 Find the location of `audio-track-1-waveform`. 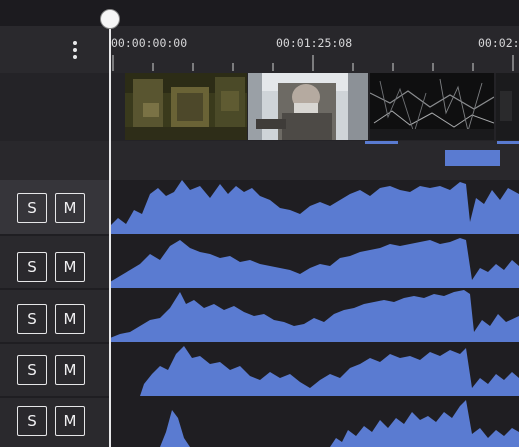

audio-track-1-waveform is located at coordinates (314, 207).